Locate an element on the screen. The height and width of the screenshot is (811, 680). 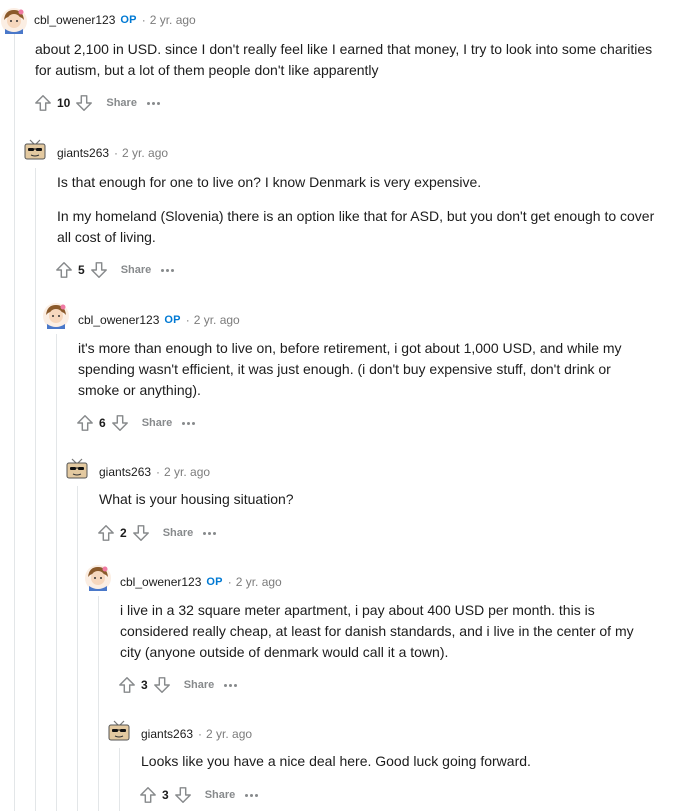
vote-score: 6 is located at coordinates (102, 423).